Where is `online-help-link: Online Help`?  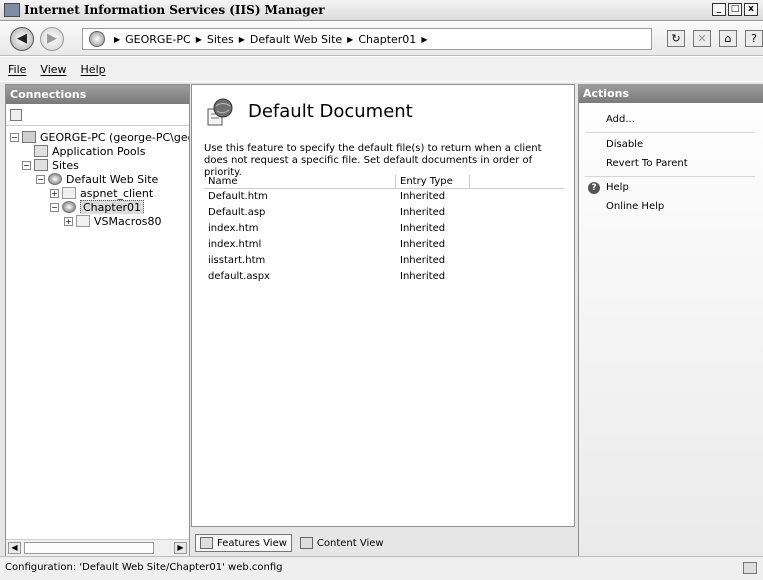
online-help-link: Online Help is located at coordinates (635, 206).